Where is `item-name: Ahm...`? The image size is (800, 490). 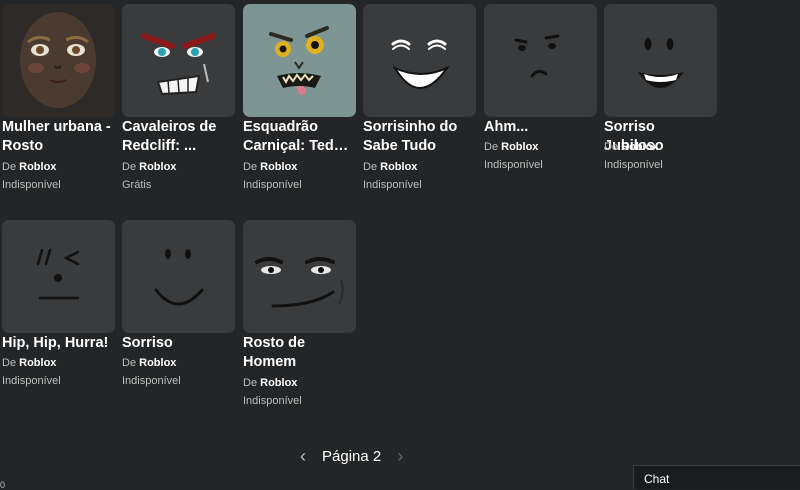 item-name: Ahm... is located at coordinates (540, 127).